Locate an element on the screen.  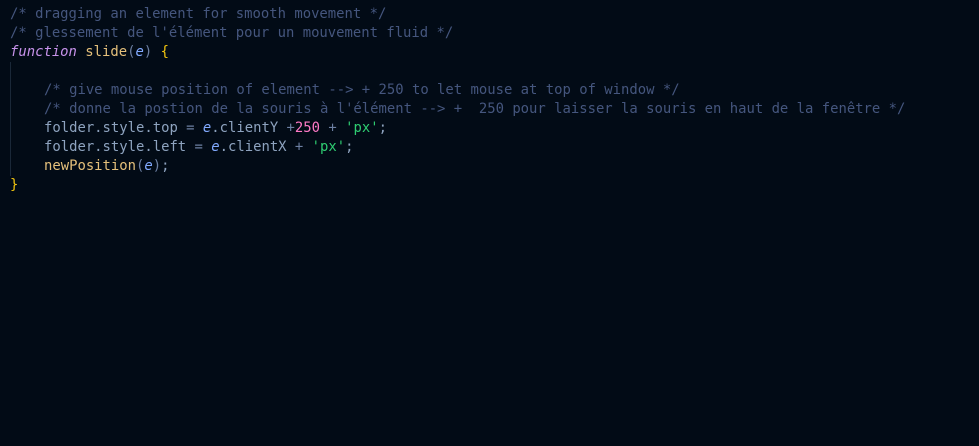
open-brace: { is located at coordinates (164, 52).